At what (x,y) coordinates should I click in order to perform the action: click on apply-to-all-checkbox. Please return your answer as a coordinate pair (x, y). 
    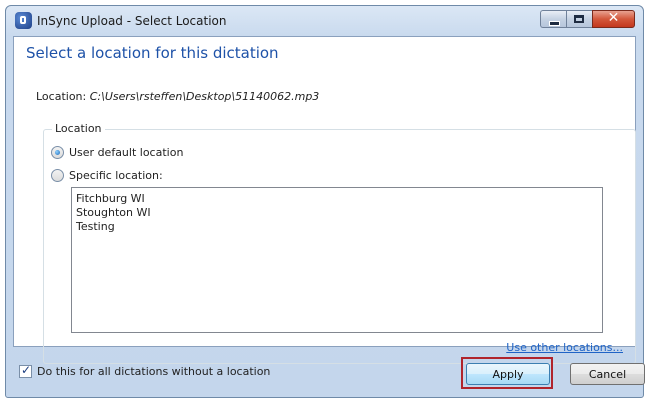
    Looking at the image, I should click on (25, 370).